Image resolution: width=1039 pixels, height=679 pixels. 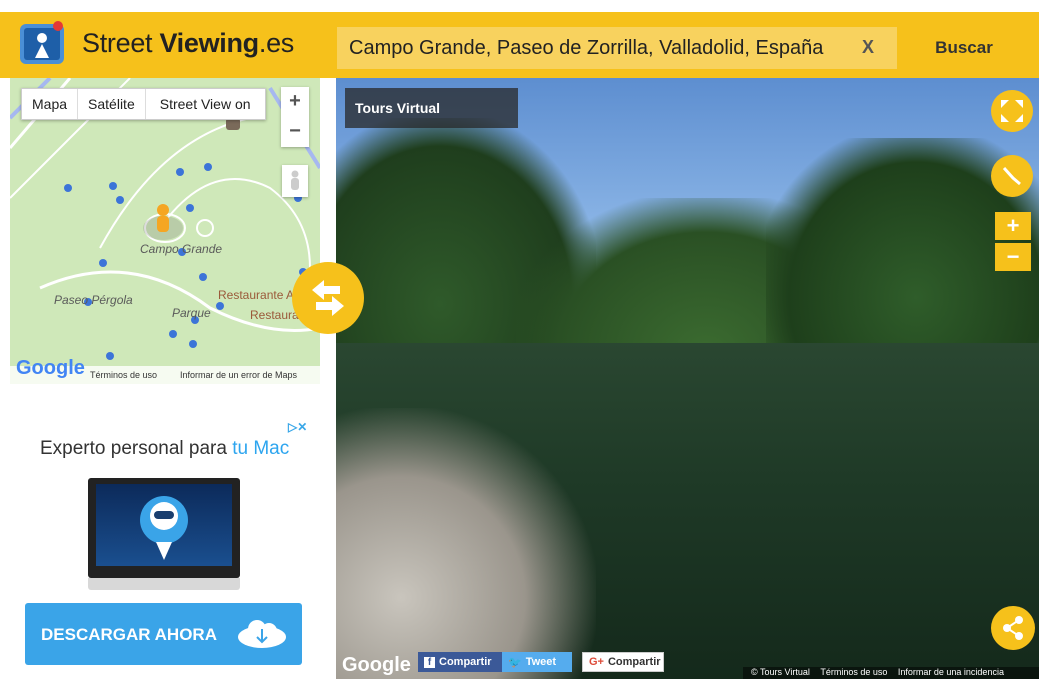 What do you see at coordinates (466, 543) in the screenshot?
I see `pano-rocks` at bounding box center [466, 543].